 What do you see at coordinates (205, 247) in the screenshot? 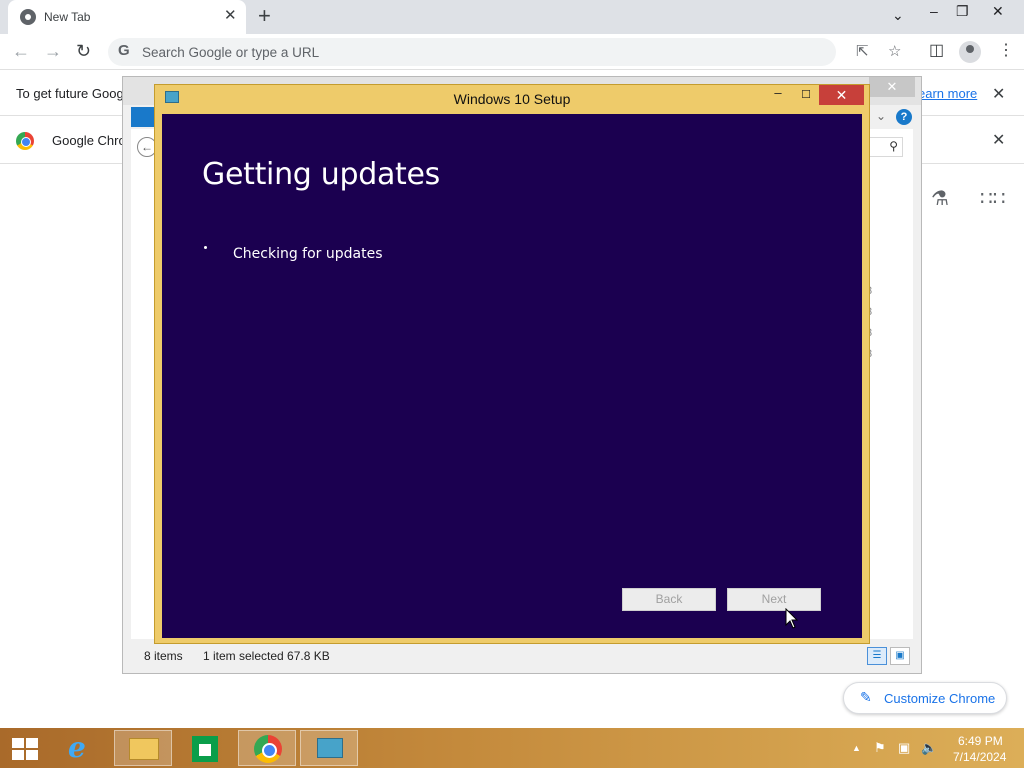
I see `progress-indicator-icon` at bounding box center [205, 247].